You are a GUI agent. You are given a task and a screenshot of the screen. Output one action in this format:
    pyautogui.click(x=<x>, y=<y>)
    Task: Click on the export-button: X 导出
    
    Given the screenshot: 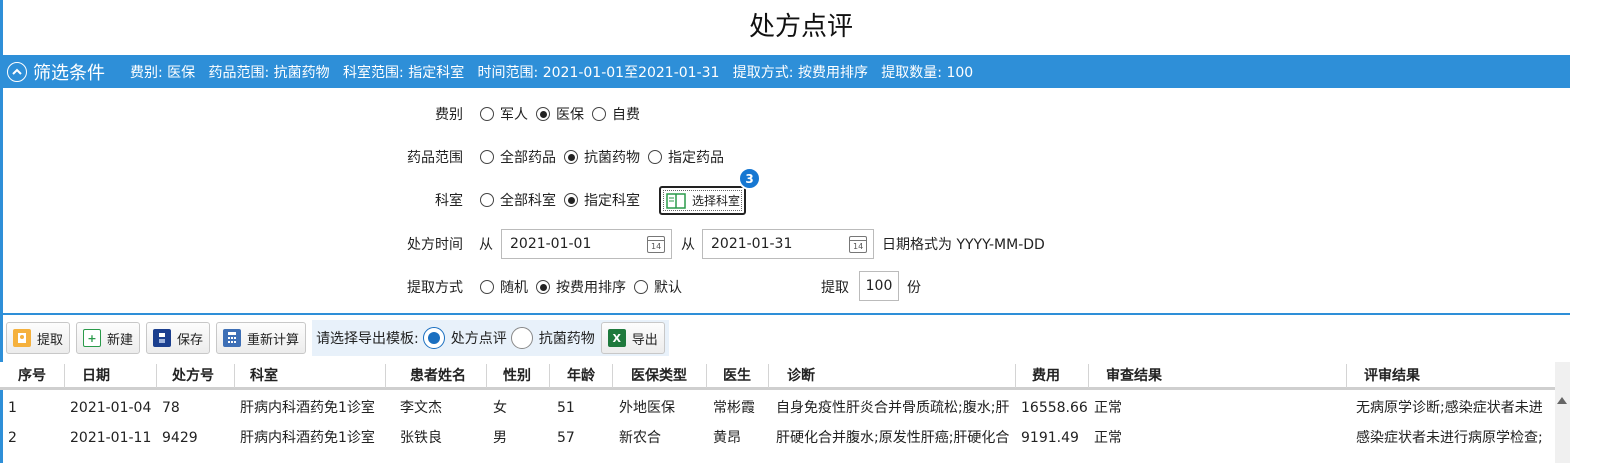 What is the action you would take?
    pyautogui.click(x=632, y=338)
    